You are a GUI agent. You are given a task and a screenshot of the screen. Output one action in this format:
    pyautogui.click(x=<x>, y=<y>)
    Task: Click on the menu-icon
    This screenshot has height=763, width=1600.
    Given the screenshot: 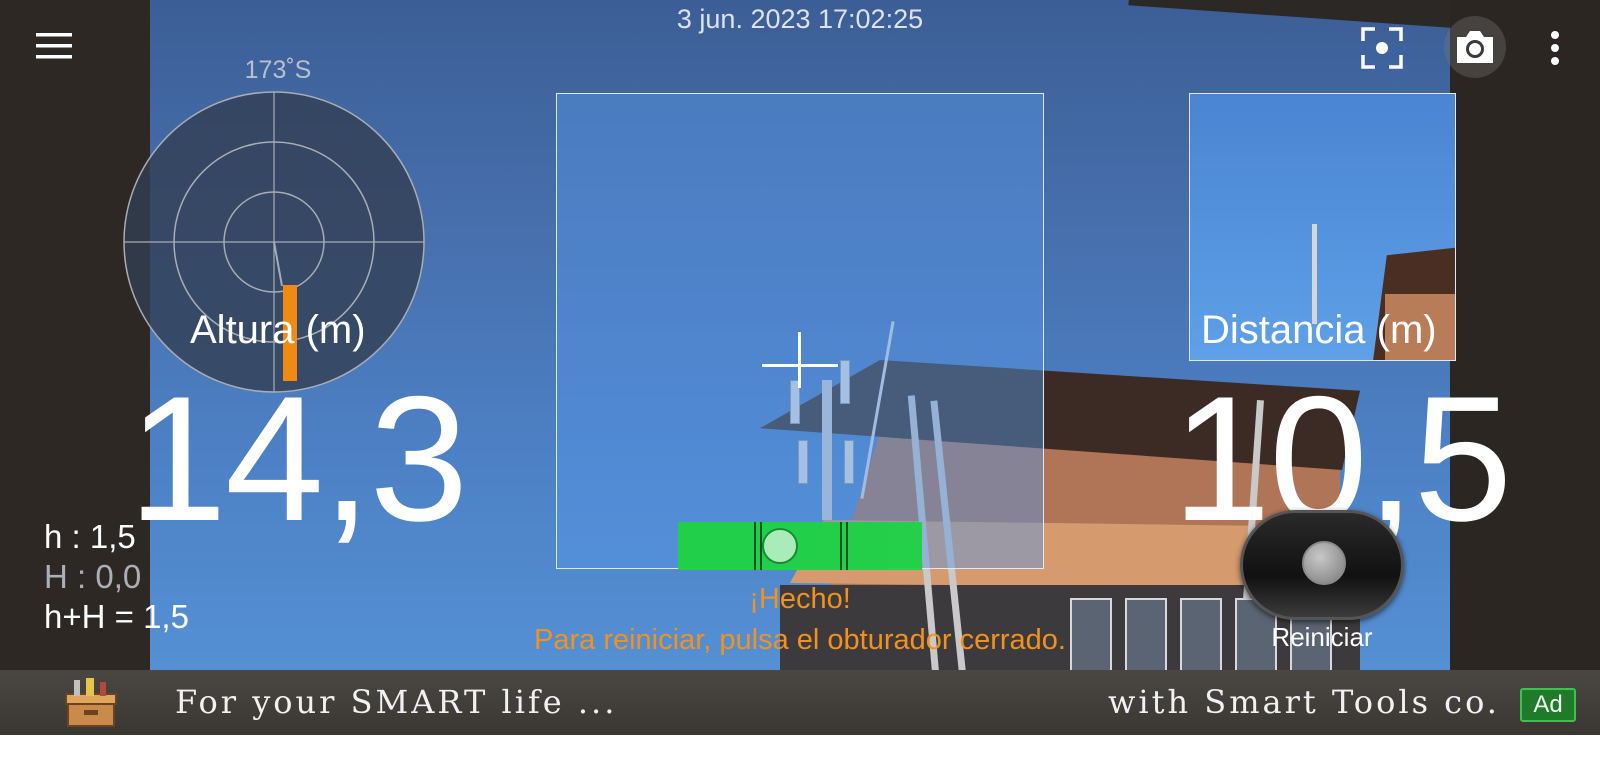 What is the action you would take?
    pyautogui.click(x=54, y=46)
    